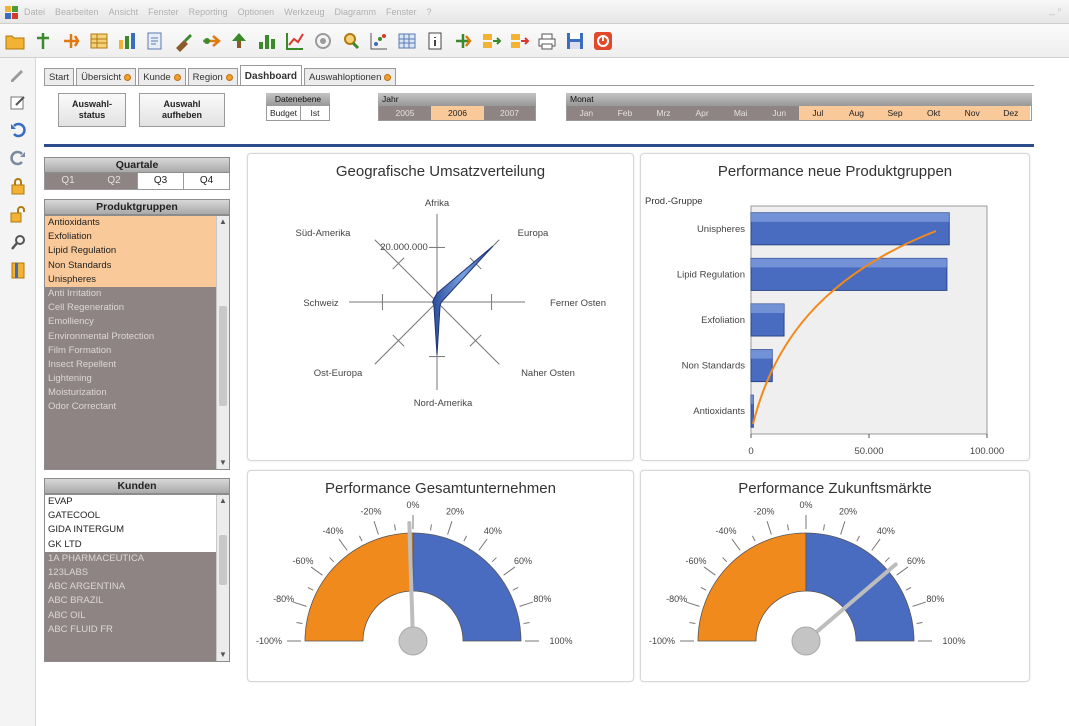  Describe the element at coordinates (256, 12) in the screenshot. I see `menu-item-optionen: Optionen` at that location.